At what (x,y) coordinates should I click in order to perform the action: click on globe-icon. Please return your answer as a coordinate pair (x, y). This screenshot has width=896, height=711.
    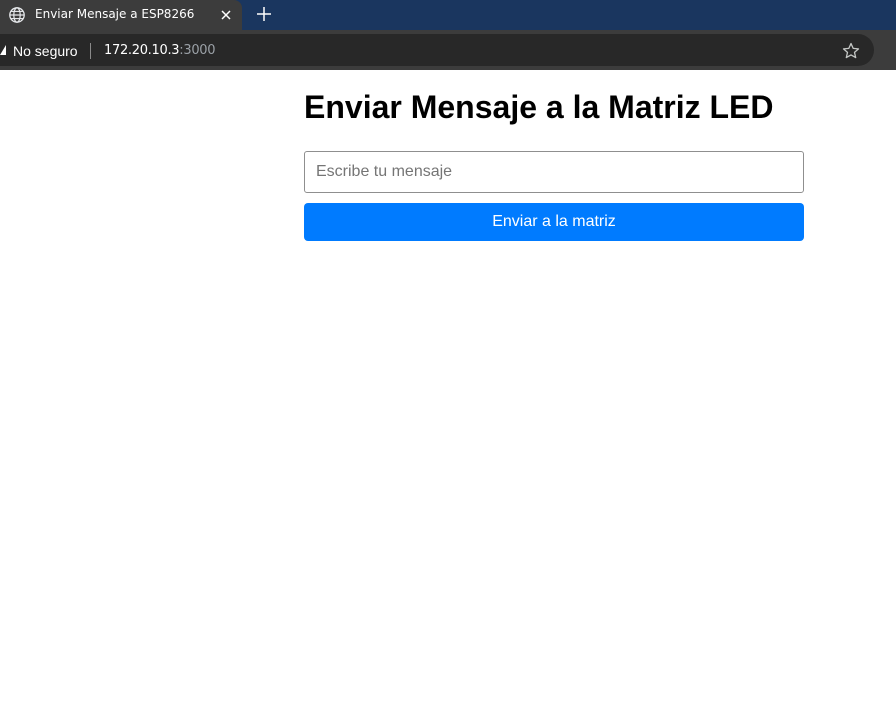
    Looking at the image, I should click on (17, 15).